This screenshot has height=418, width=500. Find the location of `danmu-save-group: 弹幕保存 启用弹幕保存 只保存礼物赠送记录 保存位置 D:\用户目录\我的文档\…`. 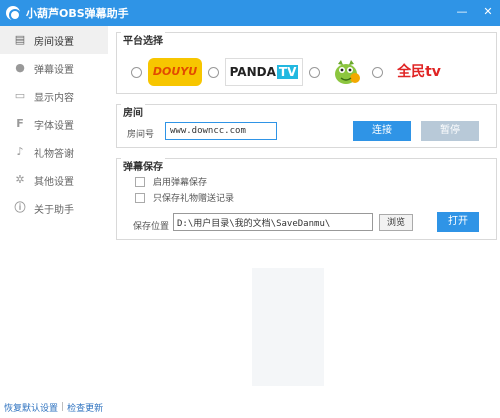

danmu-save-group: 弹幕保存 启用弹幕保存 只保存礼物赠送记录 保存位置 D:\用户目录\我的文档\… is located at coordinates (306, 199).